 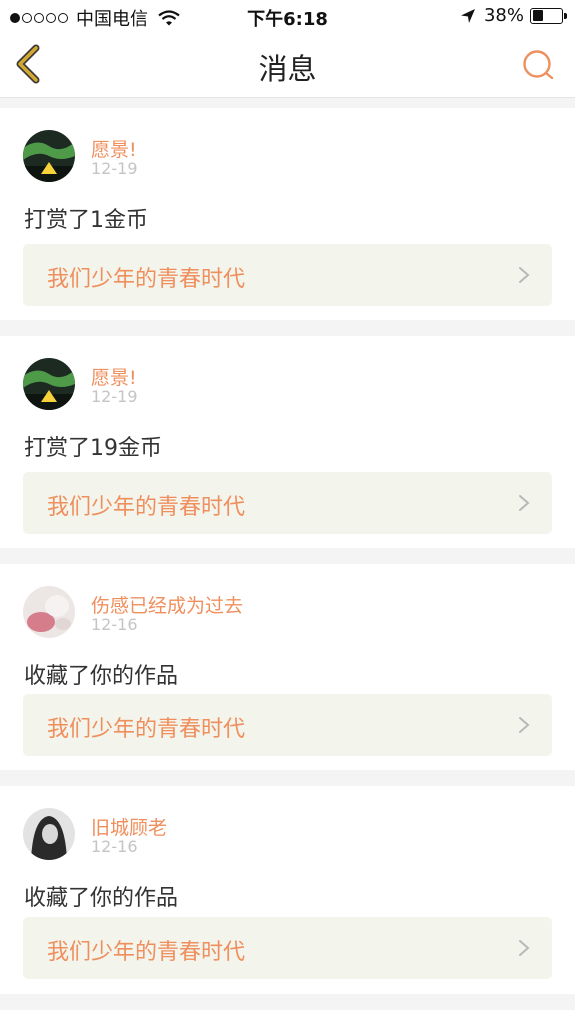 I want to click on page-title: 消息, so click(x=287, y=69).